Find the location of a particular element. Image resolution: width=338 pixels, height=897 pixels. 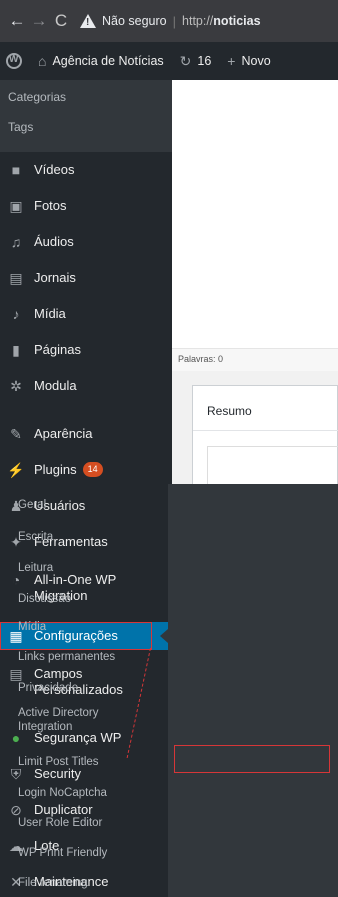

warning-icon: ! is located at coordinates (88, 21).